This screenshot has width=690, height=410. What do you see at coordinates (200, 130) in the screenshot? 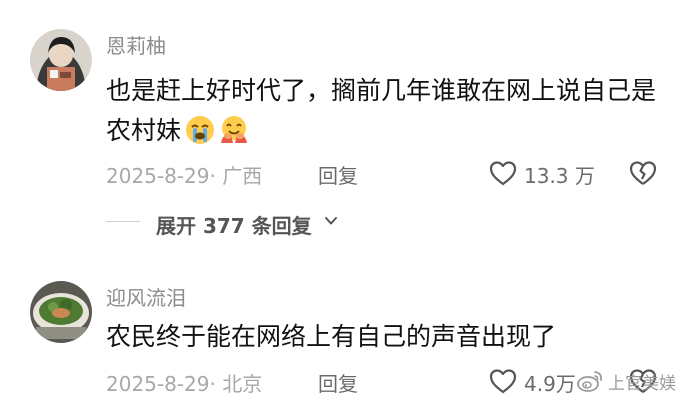
I see `crying-face-icon` at bounding box center [200, 130].